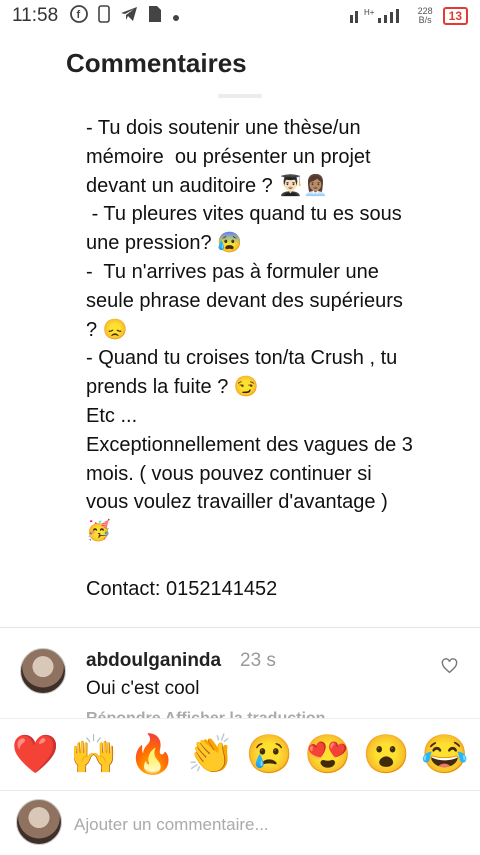  What do you see at coordinates (369, 12) in the screenshot?
I see `network-type: H+` at bounding box center [369, 12].